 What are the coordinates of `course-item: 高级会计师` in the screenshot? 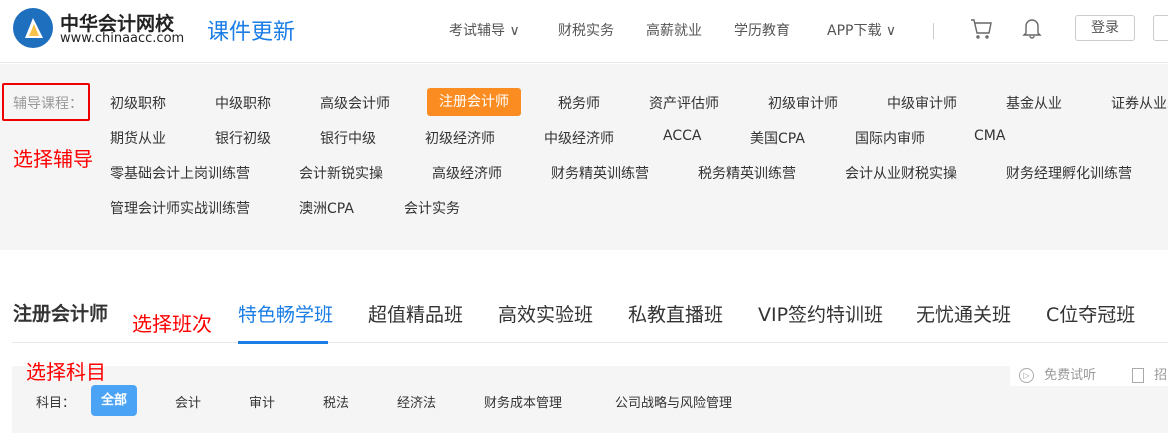 It's located at (355, 103).